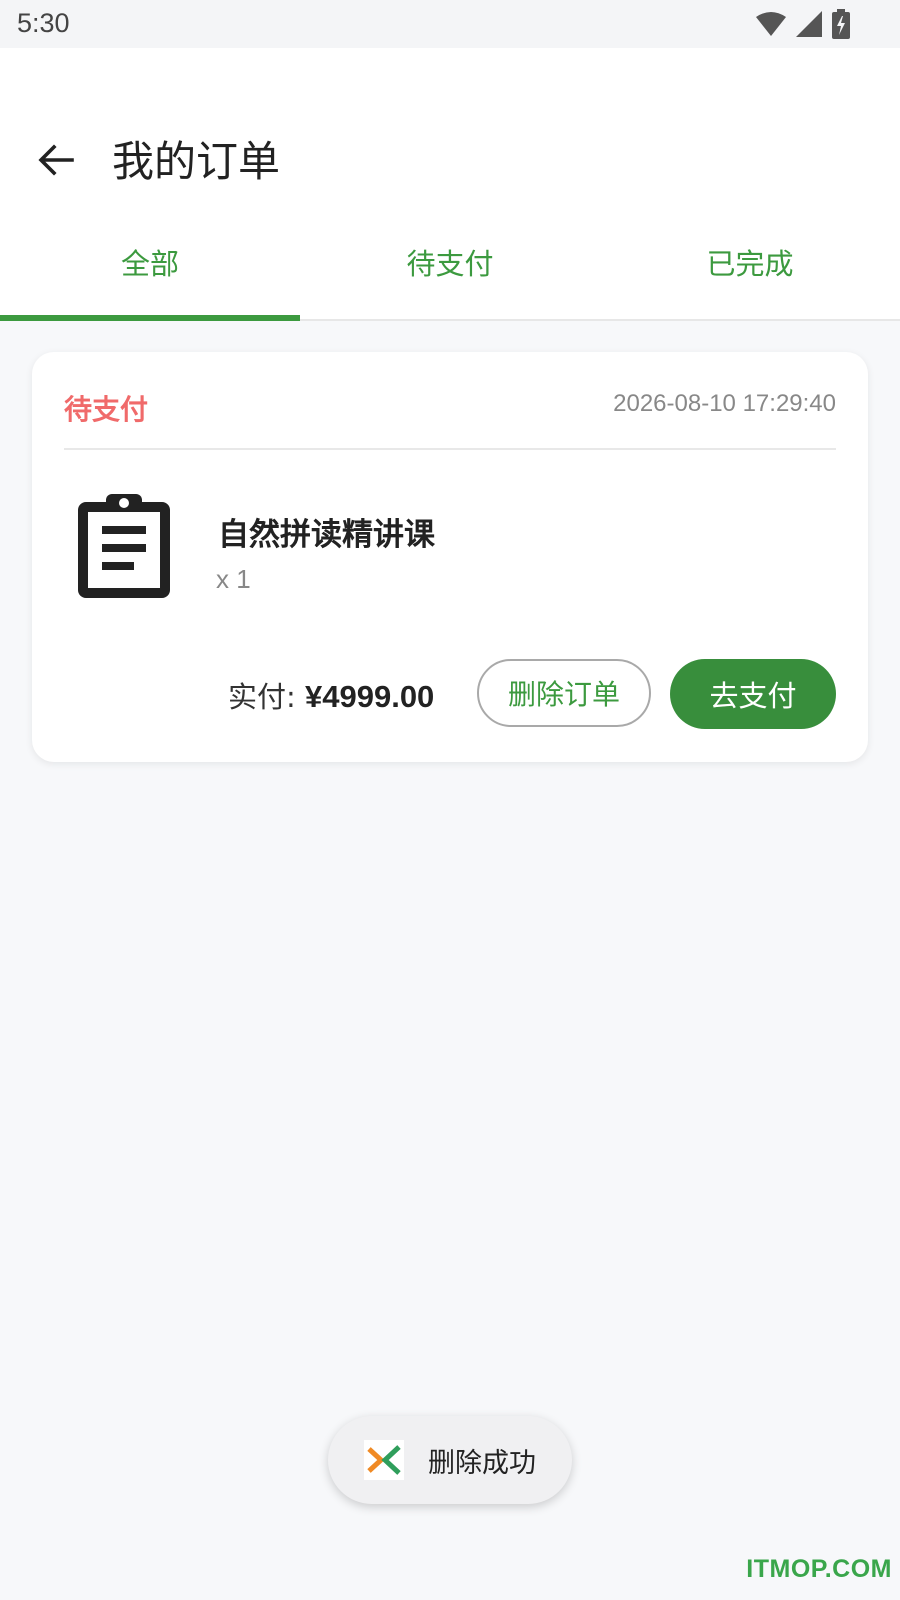 This screenshot has width=900, height=1600. I want to click on status-icons, so click(803, 24).